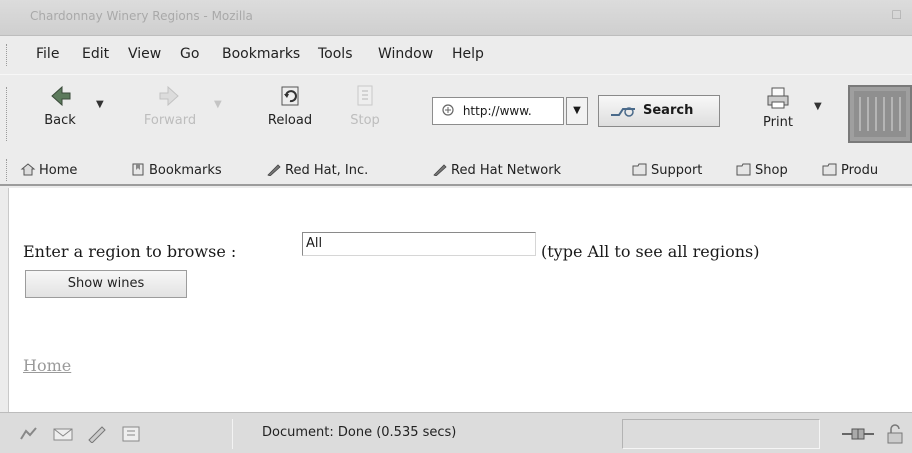  Describe the element at coordinates (290, 96) in the screenshot. I see `reload-icon` at that location.